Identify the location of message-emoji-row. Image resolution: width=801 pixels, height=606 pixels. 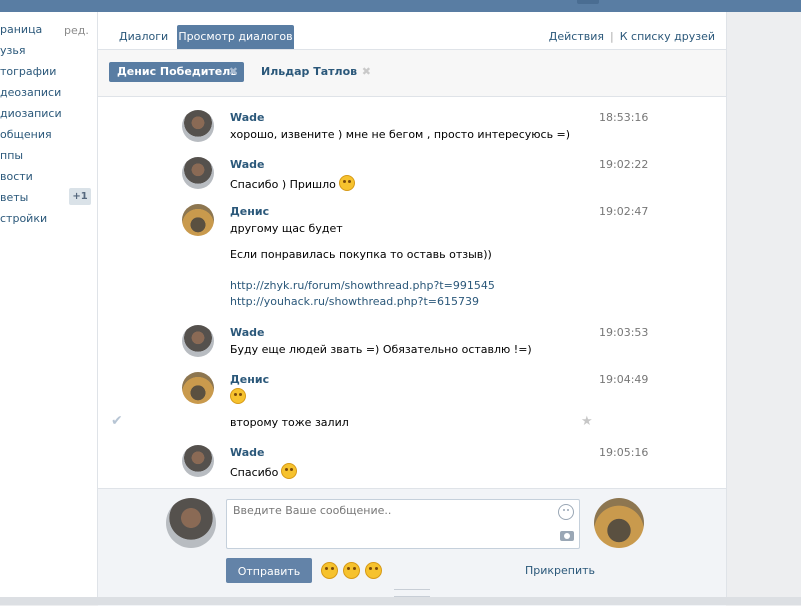
(238, 396).